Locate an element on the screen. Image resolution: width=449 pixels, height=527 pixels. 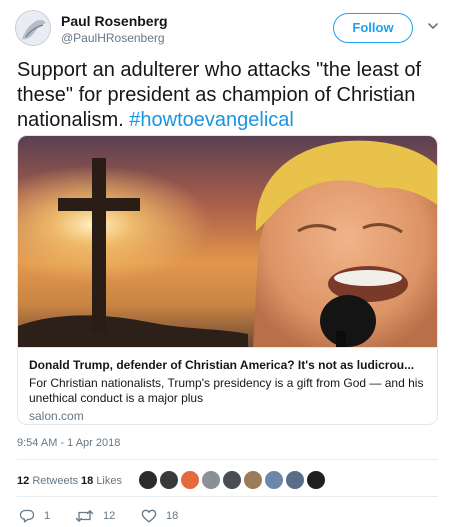
engagement-stats: 12 Retweets 18 Likes is located at coordinates (227, 482).